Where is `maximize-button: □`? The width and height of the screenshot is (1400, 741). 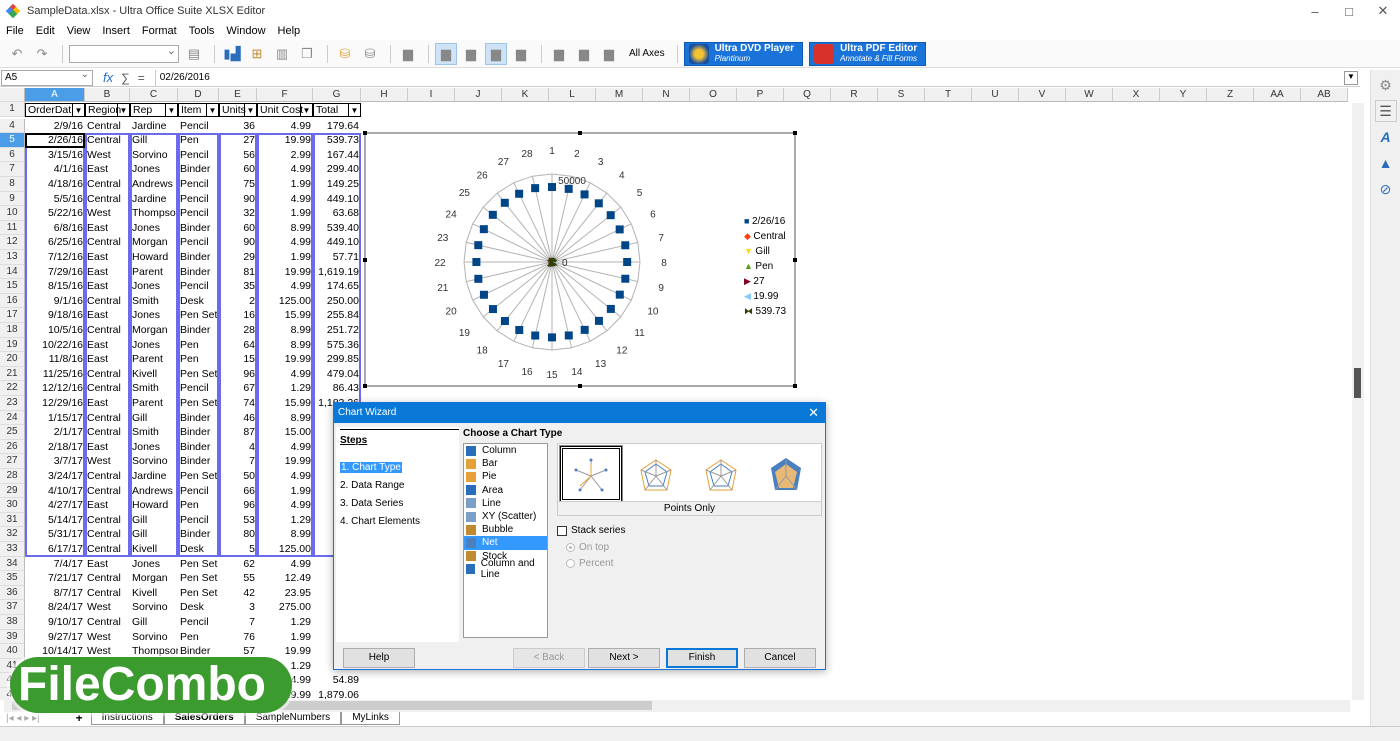
maximize-button: □ is located at coordinates (1349, 11).